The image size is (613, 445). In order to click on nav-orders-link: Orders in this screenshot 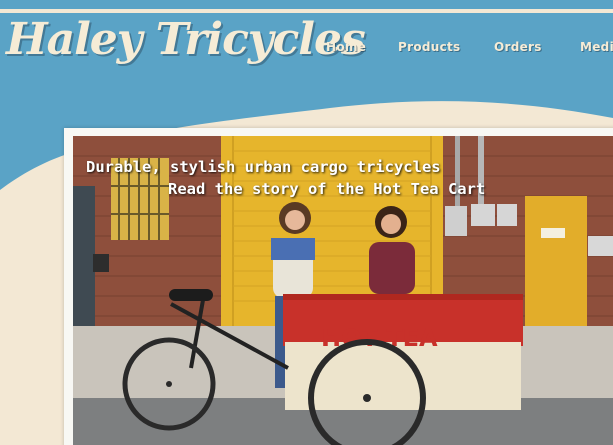, I will do `click(518, 47)`.